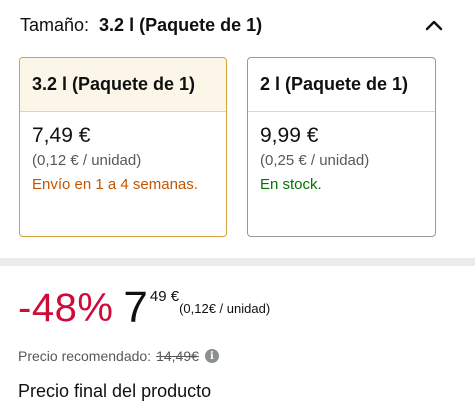 This screenshot has height=418, width=475. I want to click on section-divider, so click(237, 262).